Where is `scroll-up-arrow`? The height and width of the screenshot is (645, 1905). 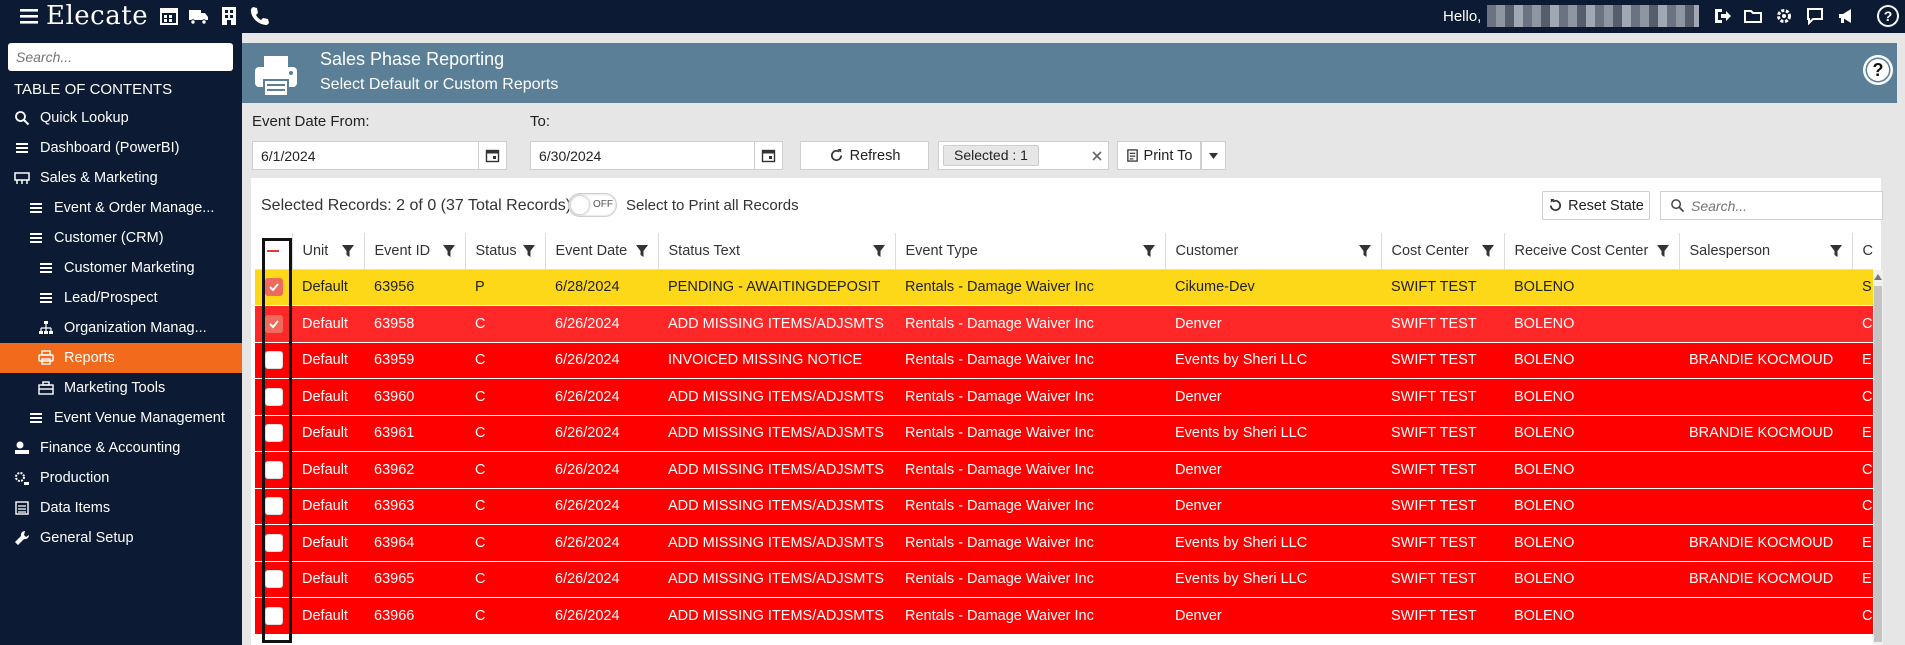 scroll-up-arrow is located at coordinates (1878, 277).